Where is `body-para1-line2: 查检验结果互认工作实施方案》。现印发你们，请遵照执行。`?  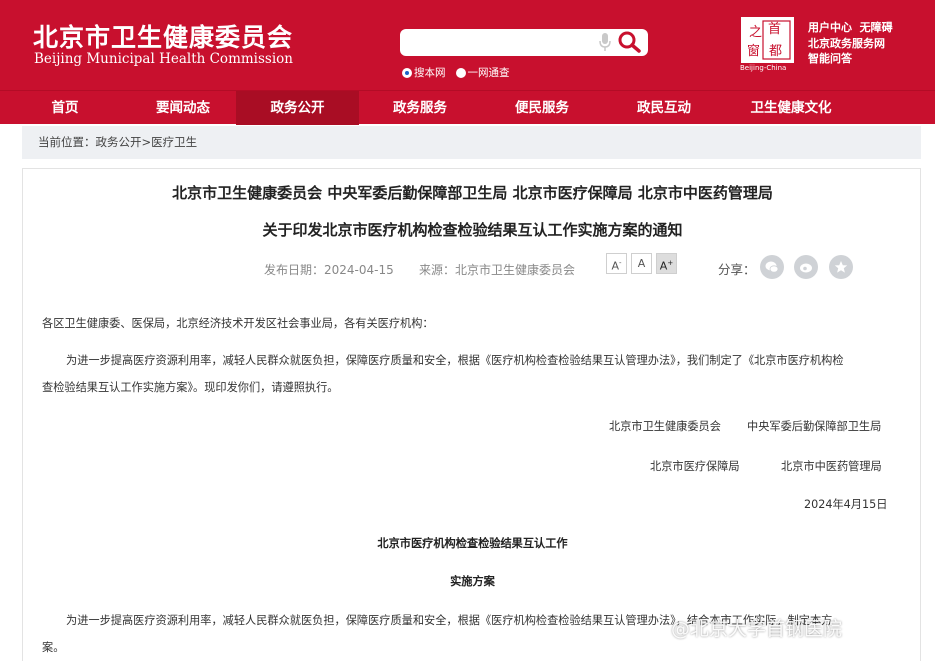 body-para1-line2: 查检验结果互认工作实施方案》。现印发你们，请遵照执行。 is located at coordinates (190, 387).